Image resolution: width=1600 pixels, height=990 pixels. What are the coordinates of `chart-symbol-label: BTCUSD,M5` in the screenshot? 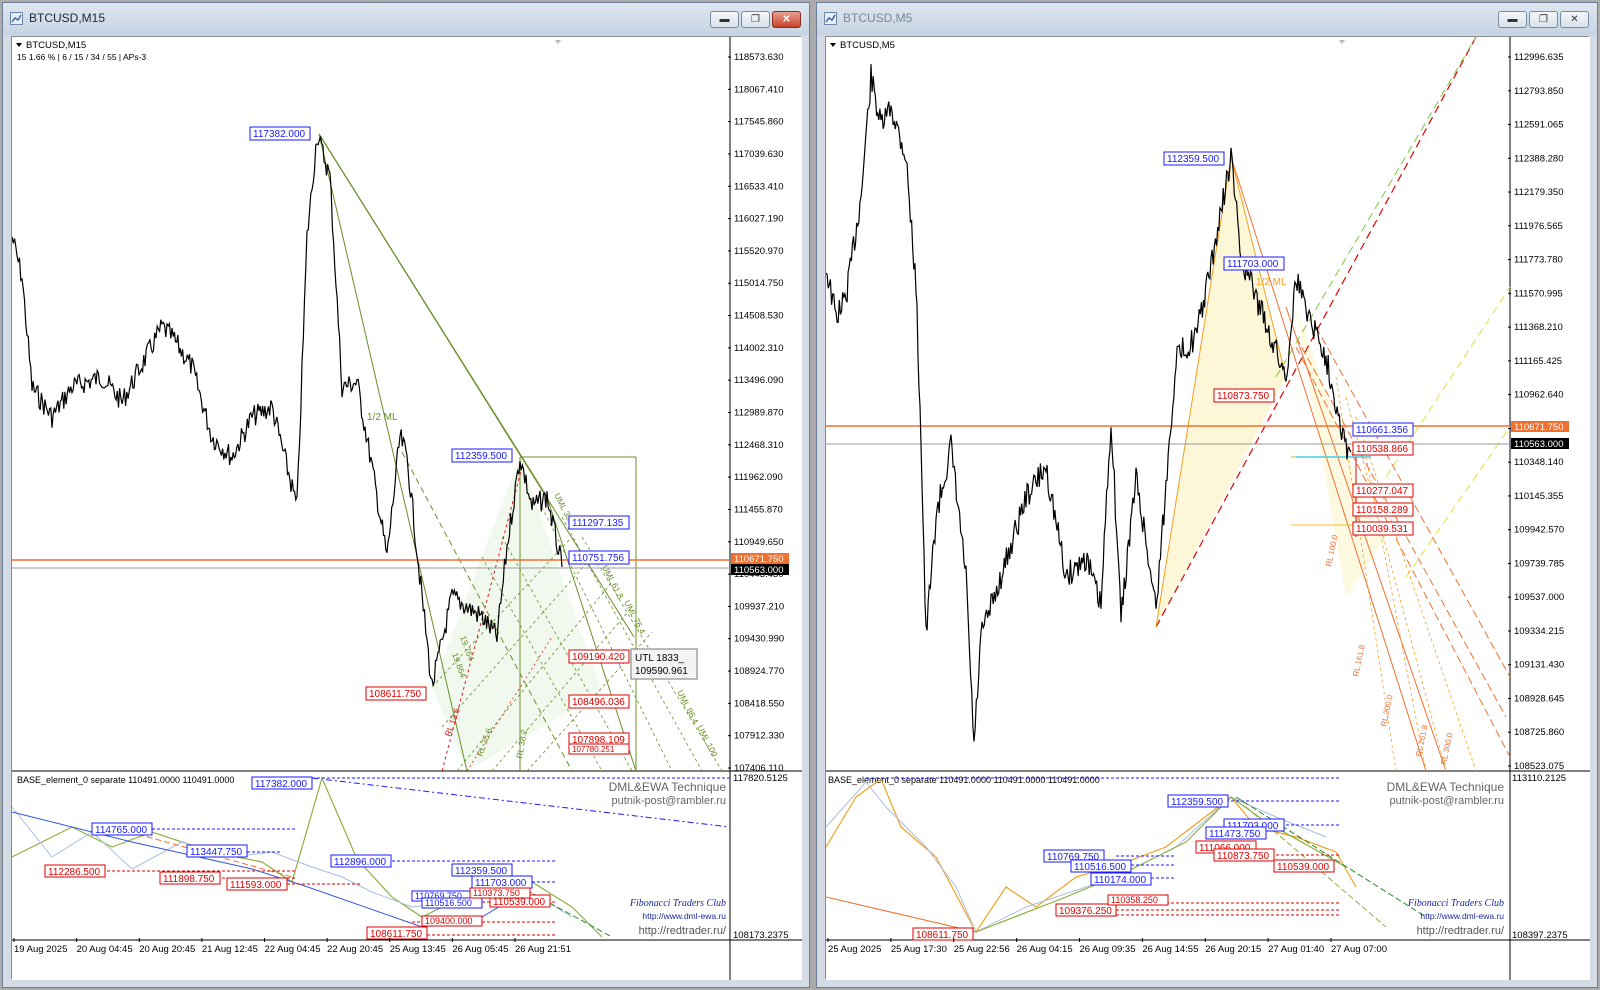 It's located at (867, 45).